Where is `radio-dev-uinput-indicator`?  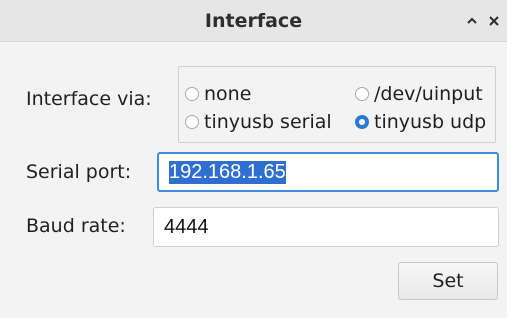
radio-dev-uinput-indicator is located at coordinates (362, 94).